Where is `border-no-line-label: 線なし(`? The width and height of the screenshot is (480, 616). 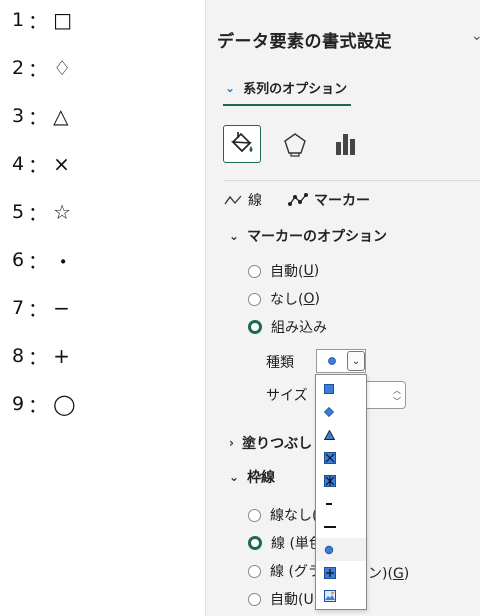
border-no-line-label: 線なし( is located at coordinates (294, 516).